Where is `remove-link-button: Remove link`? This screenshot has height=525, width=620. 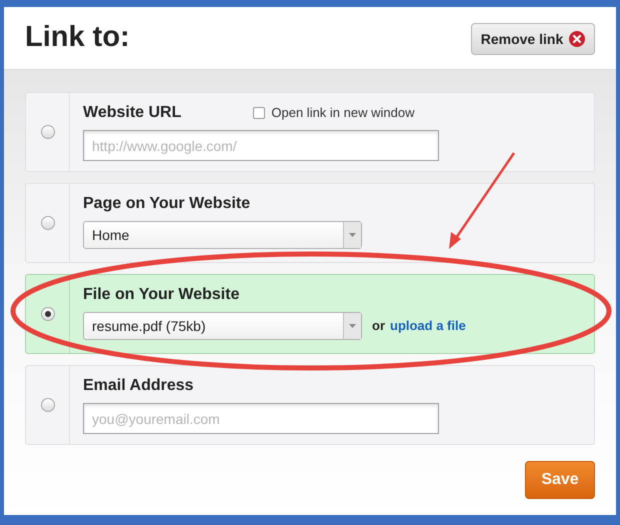 remove-link-button: Remove link is located at coordinates (533, 39).